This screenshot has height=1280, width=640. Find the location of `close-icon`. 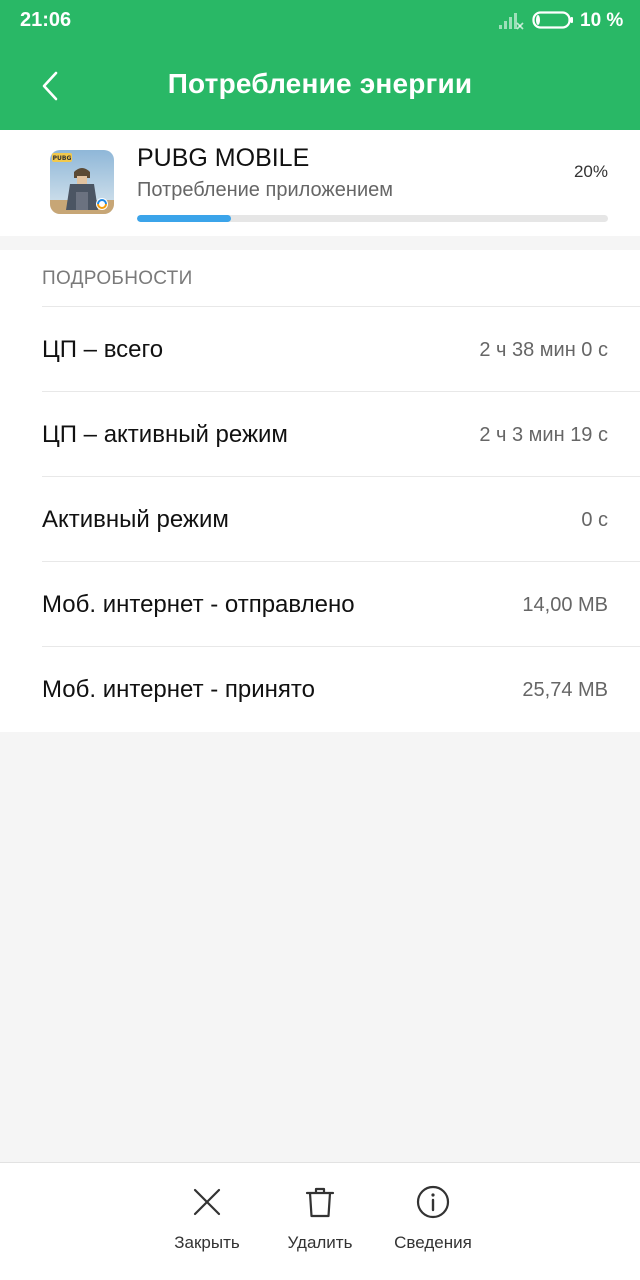

close-icon is located at coordinates (207, 1202).